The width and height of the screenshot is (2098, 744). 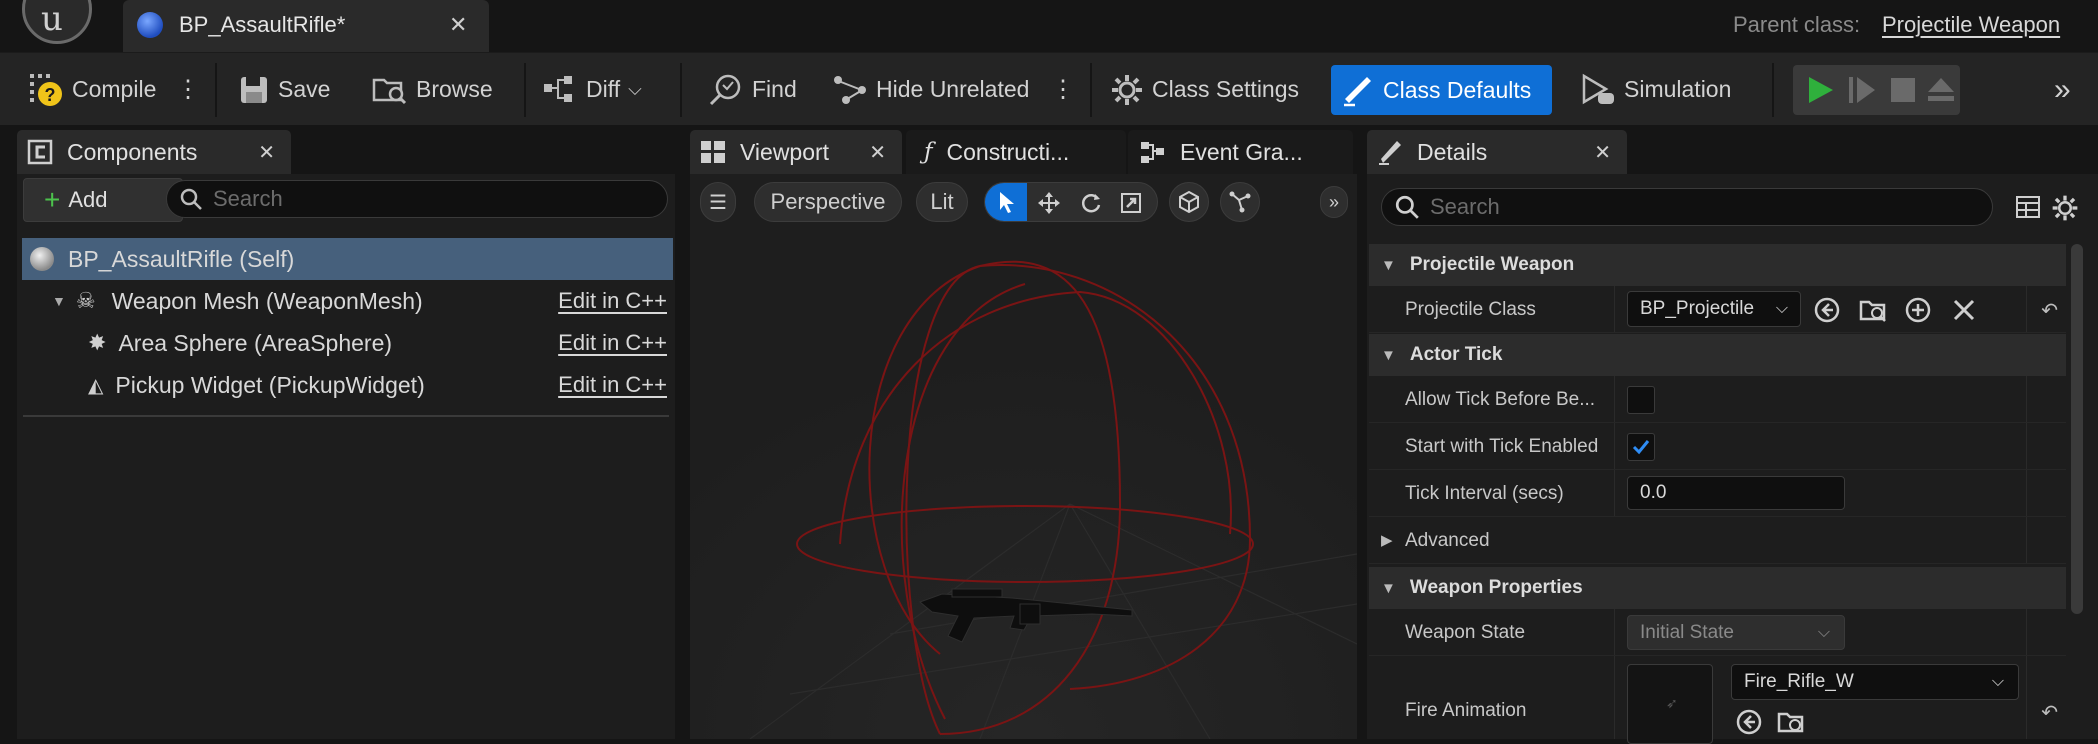 I want to click on fire-animation-select: Fire_Rifle_W ⌵, so click(x=1875, y=682).